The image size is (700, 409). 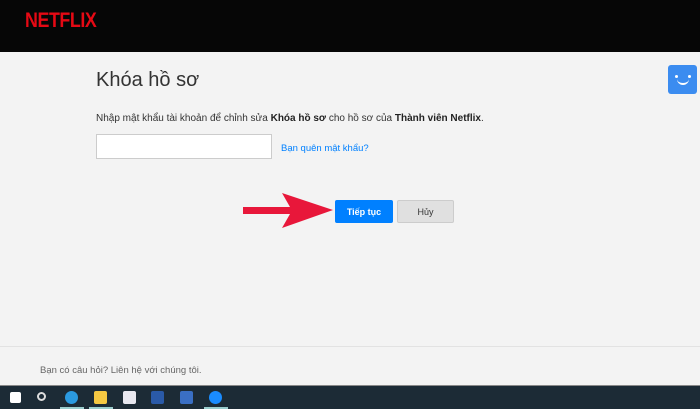 What do you see at coordinates (425, 211) in the screenshot?
I see `cancel-button: Hủy` at bounding box center [425, 211].